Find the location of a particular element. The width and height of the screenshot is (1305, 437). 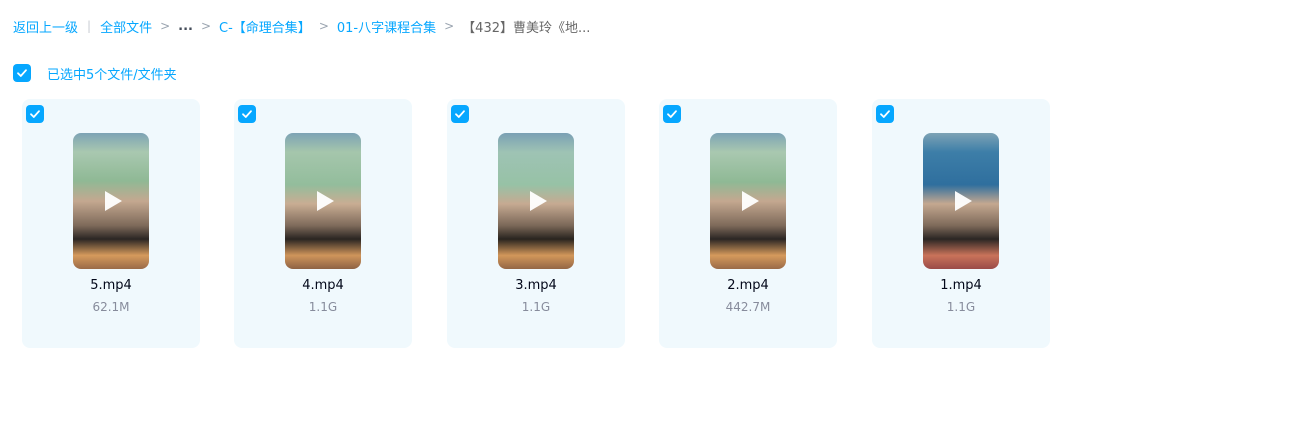

file-card: 4.mp4 1.1G is located at coordinates (323, 223).